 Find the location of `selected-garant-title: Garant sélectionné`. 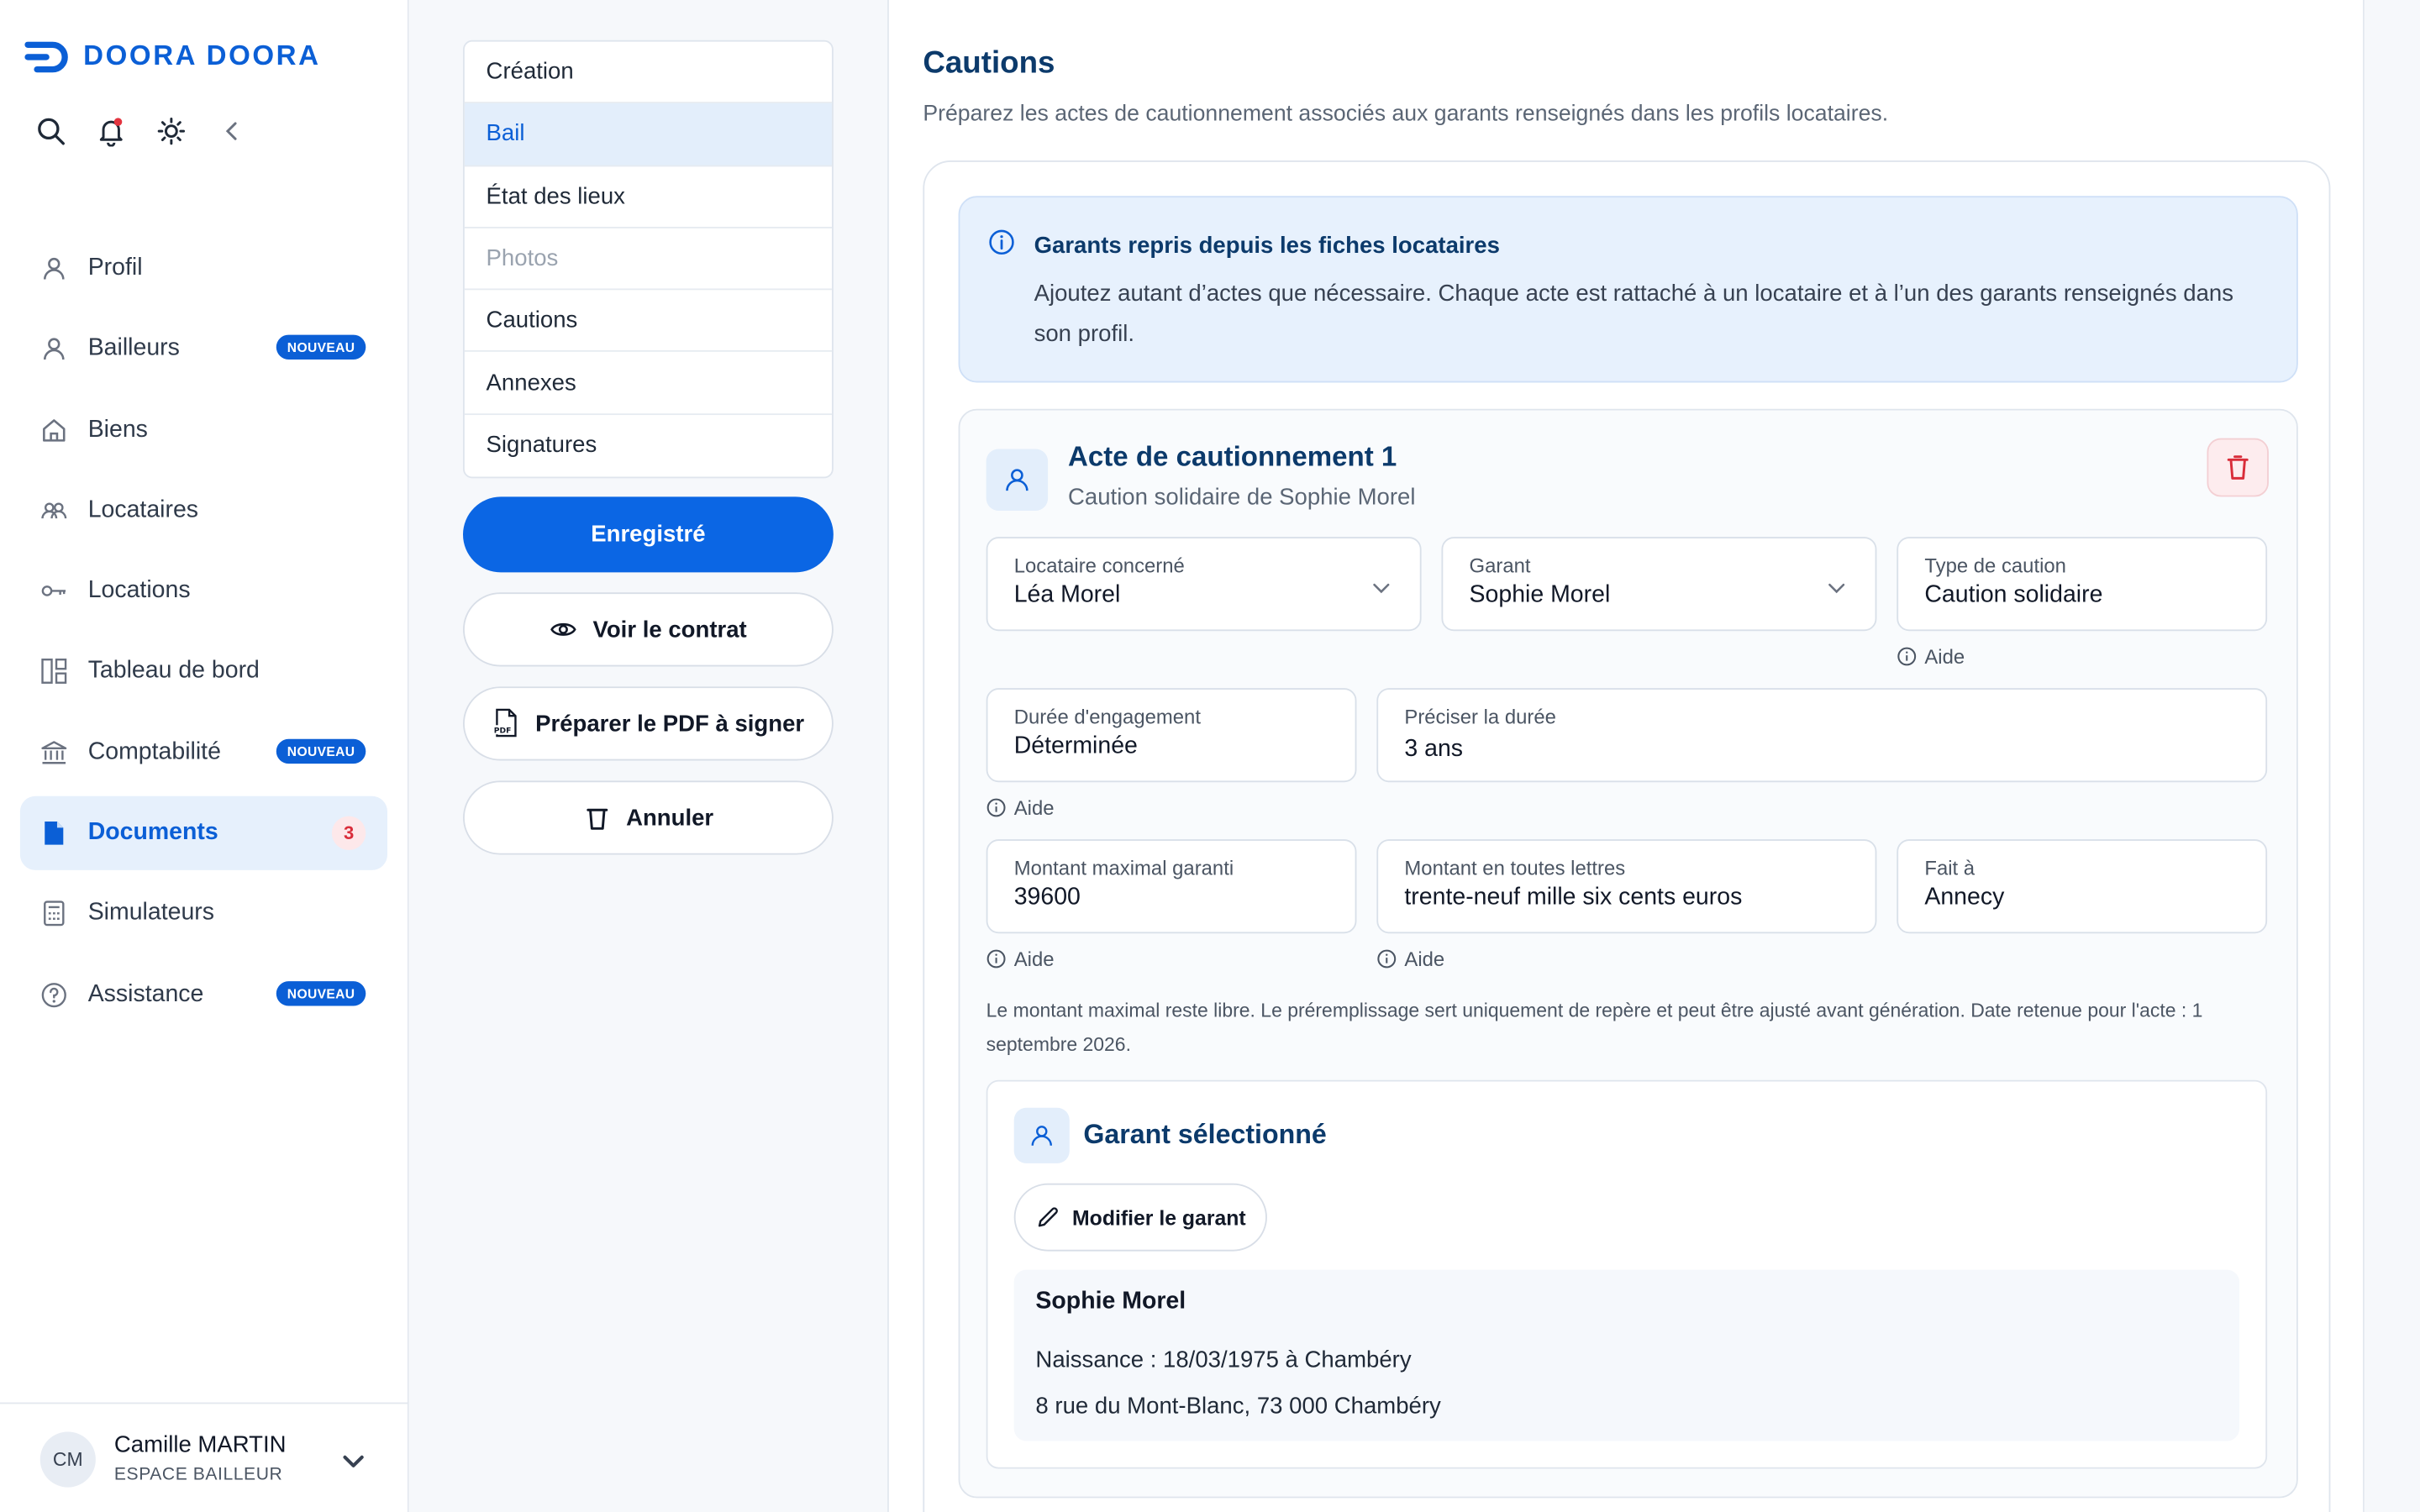

selected-garant-title: Garant sélectionné is located at coordinates (1205, 1134).